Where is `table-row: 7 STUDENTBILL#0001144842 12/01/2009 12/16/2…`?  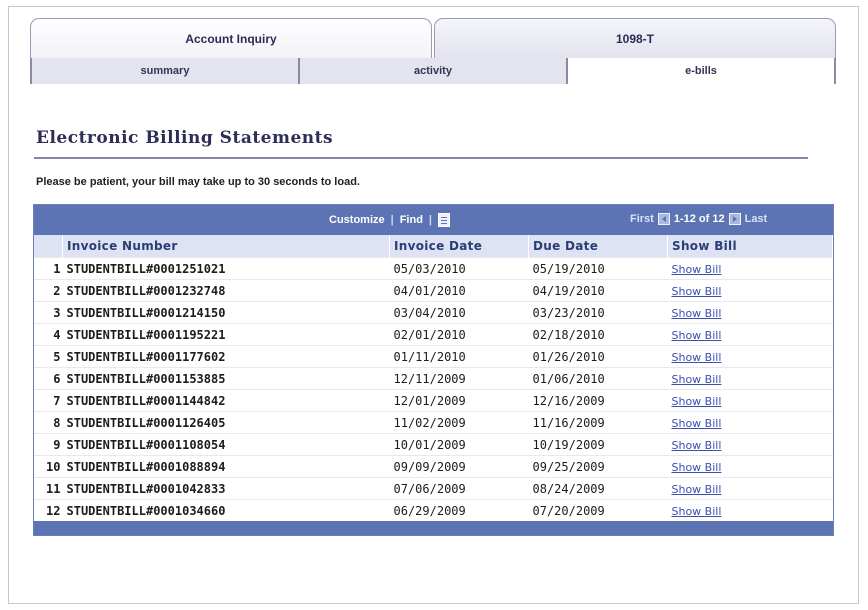 table-row: 7 STUDENTBILL#0001144842 12/01/2009 12/16/2… is located at coordinates (433, 400).